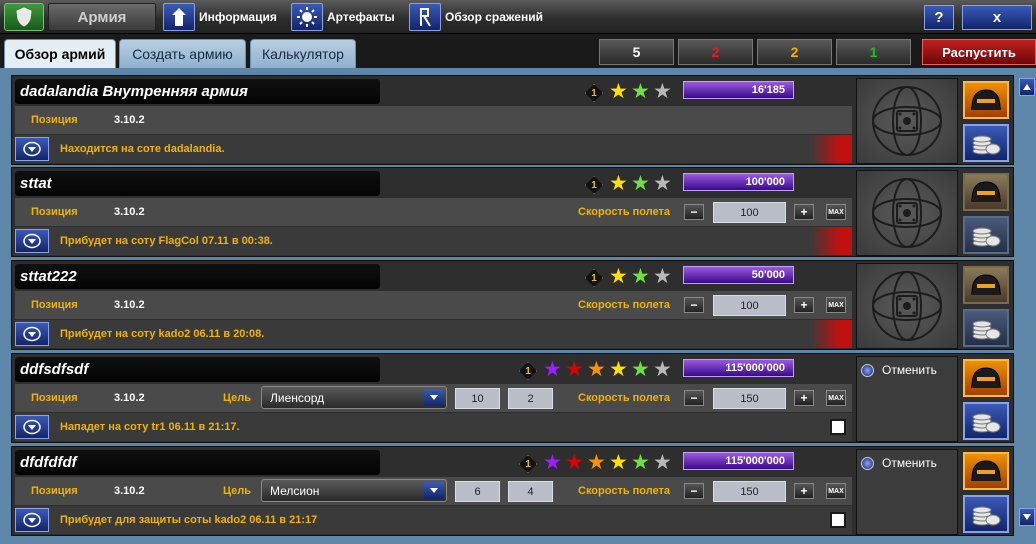  I want to click on tab-create-army: Создать армию, so click(182, 53).